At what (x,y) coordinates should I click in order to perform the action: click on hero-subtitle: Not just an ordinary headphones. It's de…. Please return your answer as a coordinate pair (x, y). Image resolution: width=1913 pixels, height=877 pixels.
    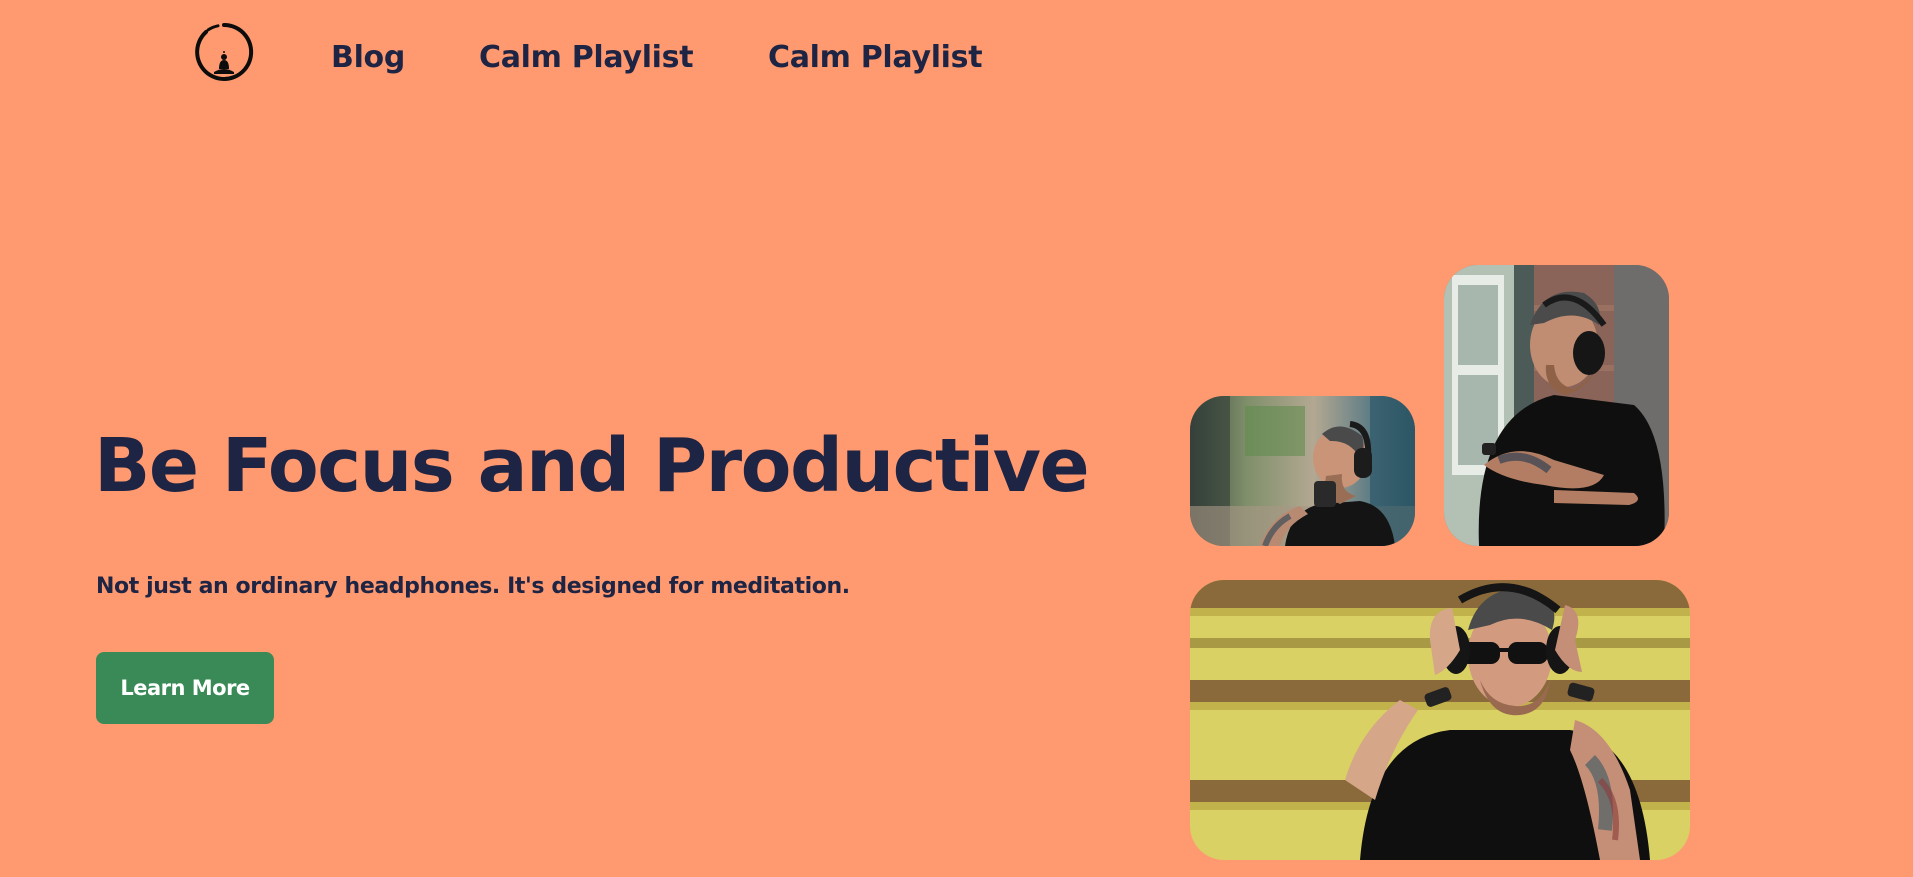
    Looking at the image, I should click on (473, 586).